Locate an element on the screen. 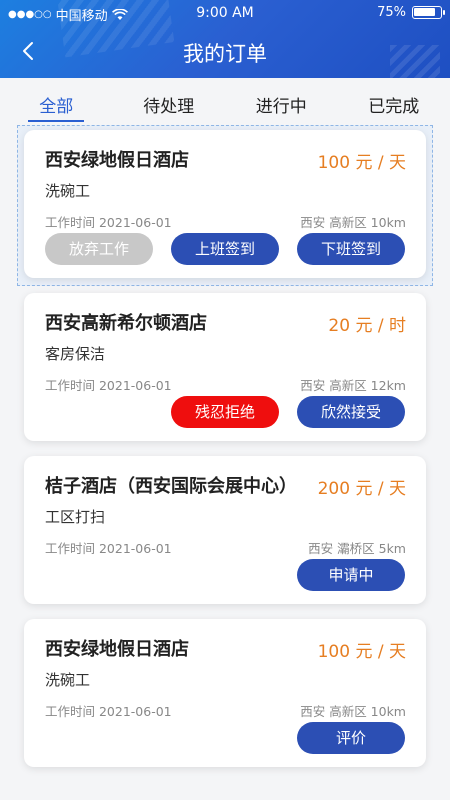  applying-button: 申请中 is located at coordinates (351, 575).